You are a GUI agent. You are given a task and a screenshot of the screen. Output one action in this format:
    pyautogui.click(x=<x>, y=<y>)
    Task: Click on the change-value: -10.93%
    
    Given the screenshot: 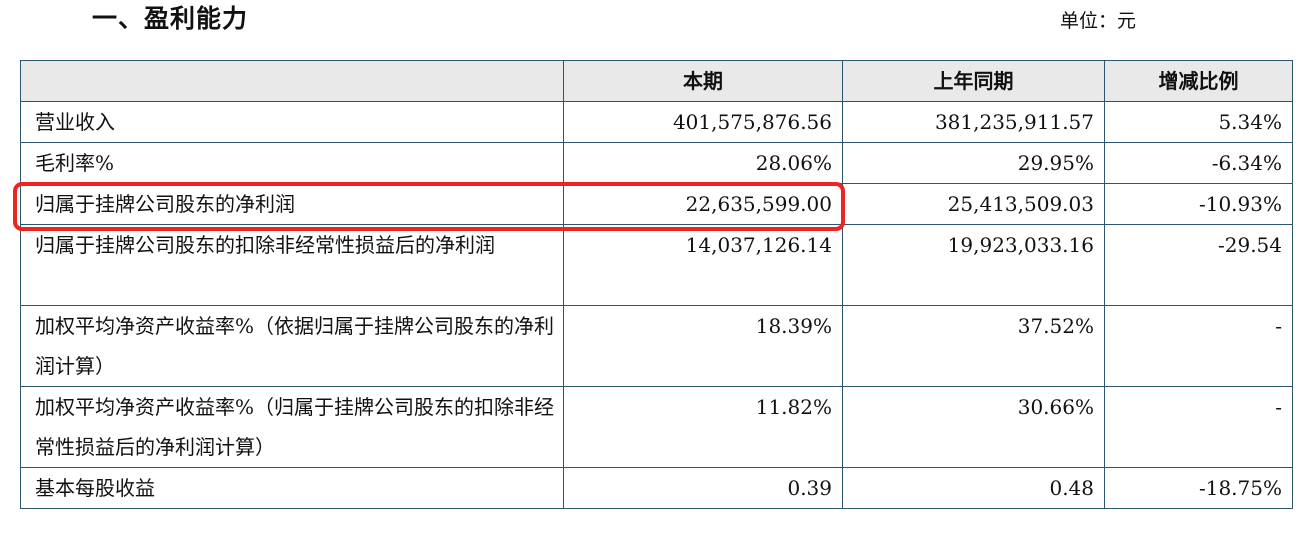 What is the action you would take?
    pyautogui.click(x=1198, y=204)
    